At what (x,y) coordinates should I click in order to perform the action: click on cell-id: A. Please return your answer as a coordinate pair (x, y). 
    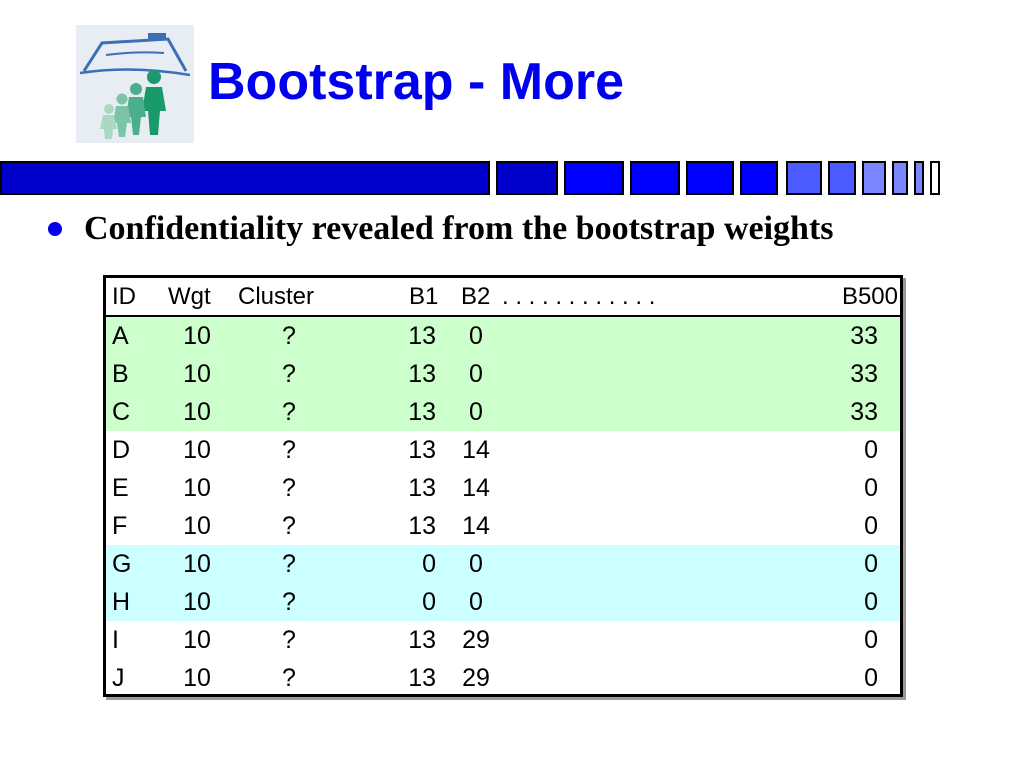
    Looking at the image, I should click on (120, 336).